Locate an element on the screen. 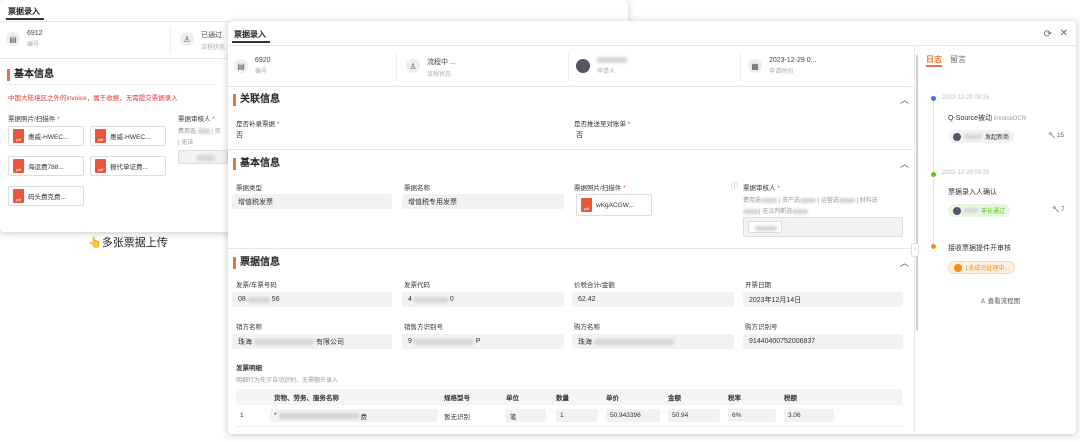 The image size is (1080, 442). timeline-title: 接收票据提件开审核 is located at coordinates (979, 248).